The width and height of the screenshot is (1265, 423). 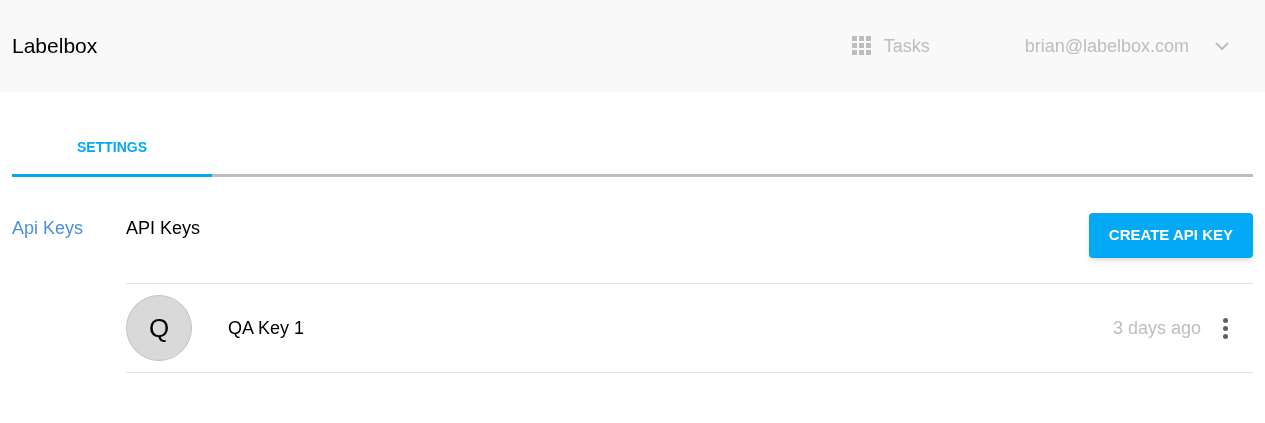 What do you see at coordinates (1126, 46) in the screenshot?
I see `user-menu: brian@labelbox.com` at bounding box center [1126, 46].